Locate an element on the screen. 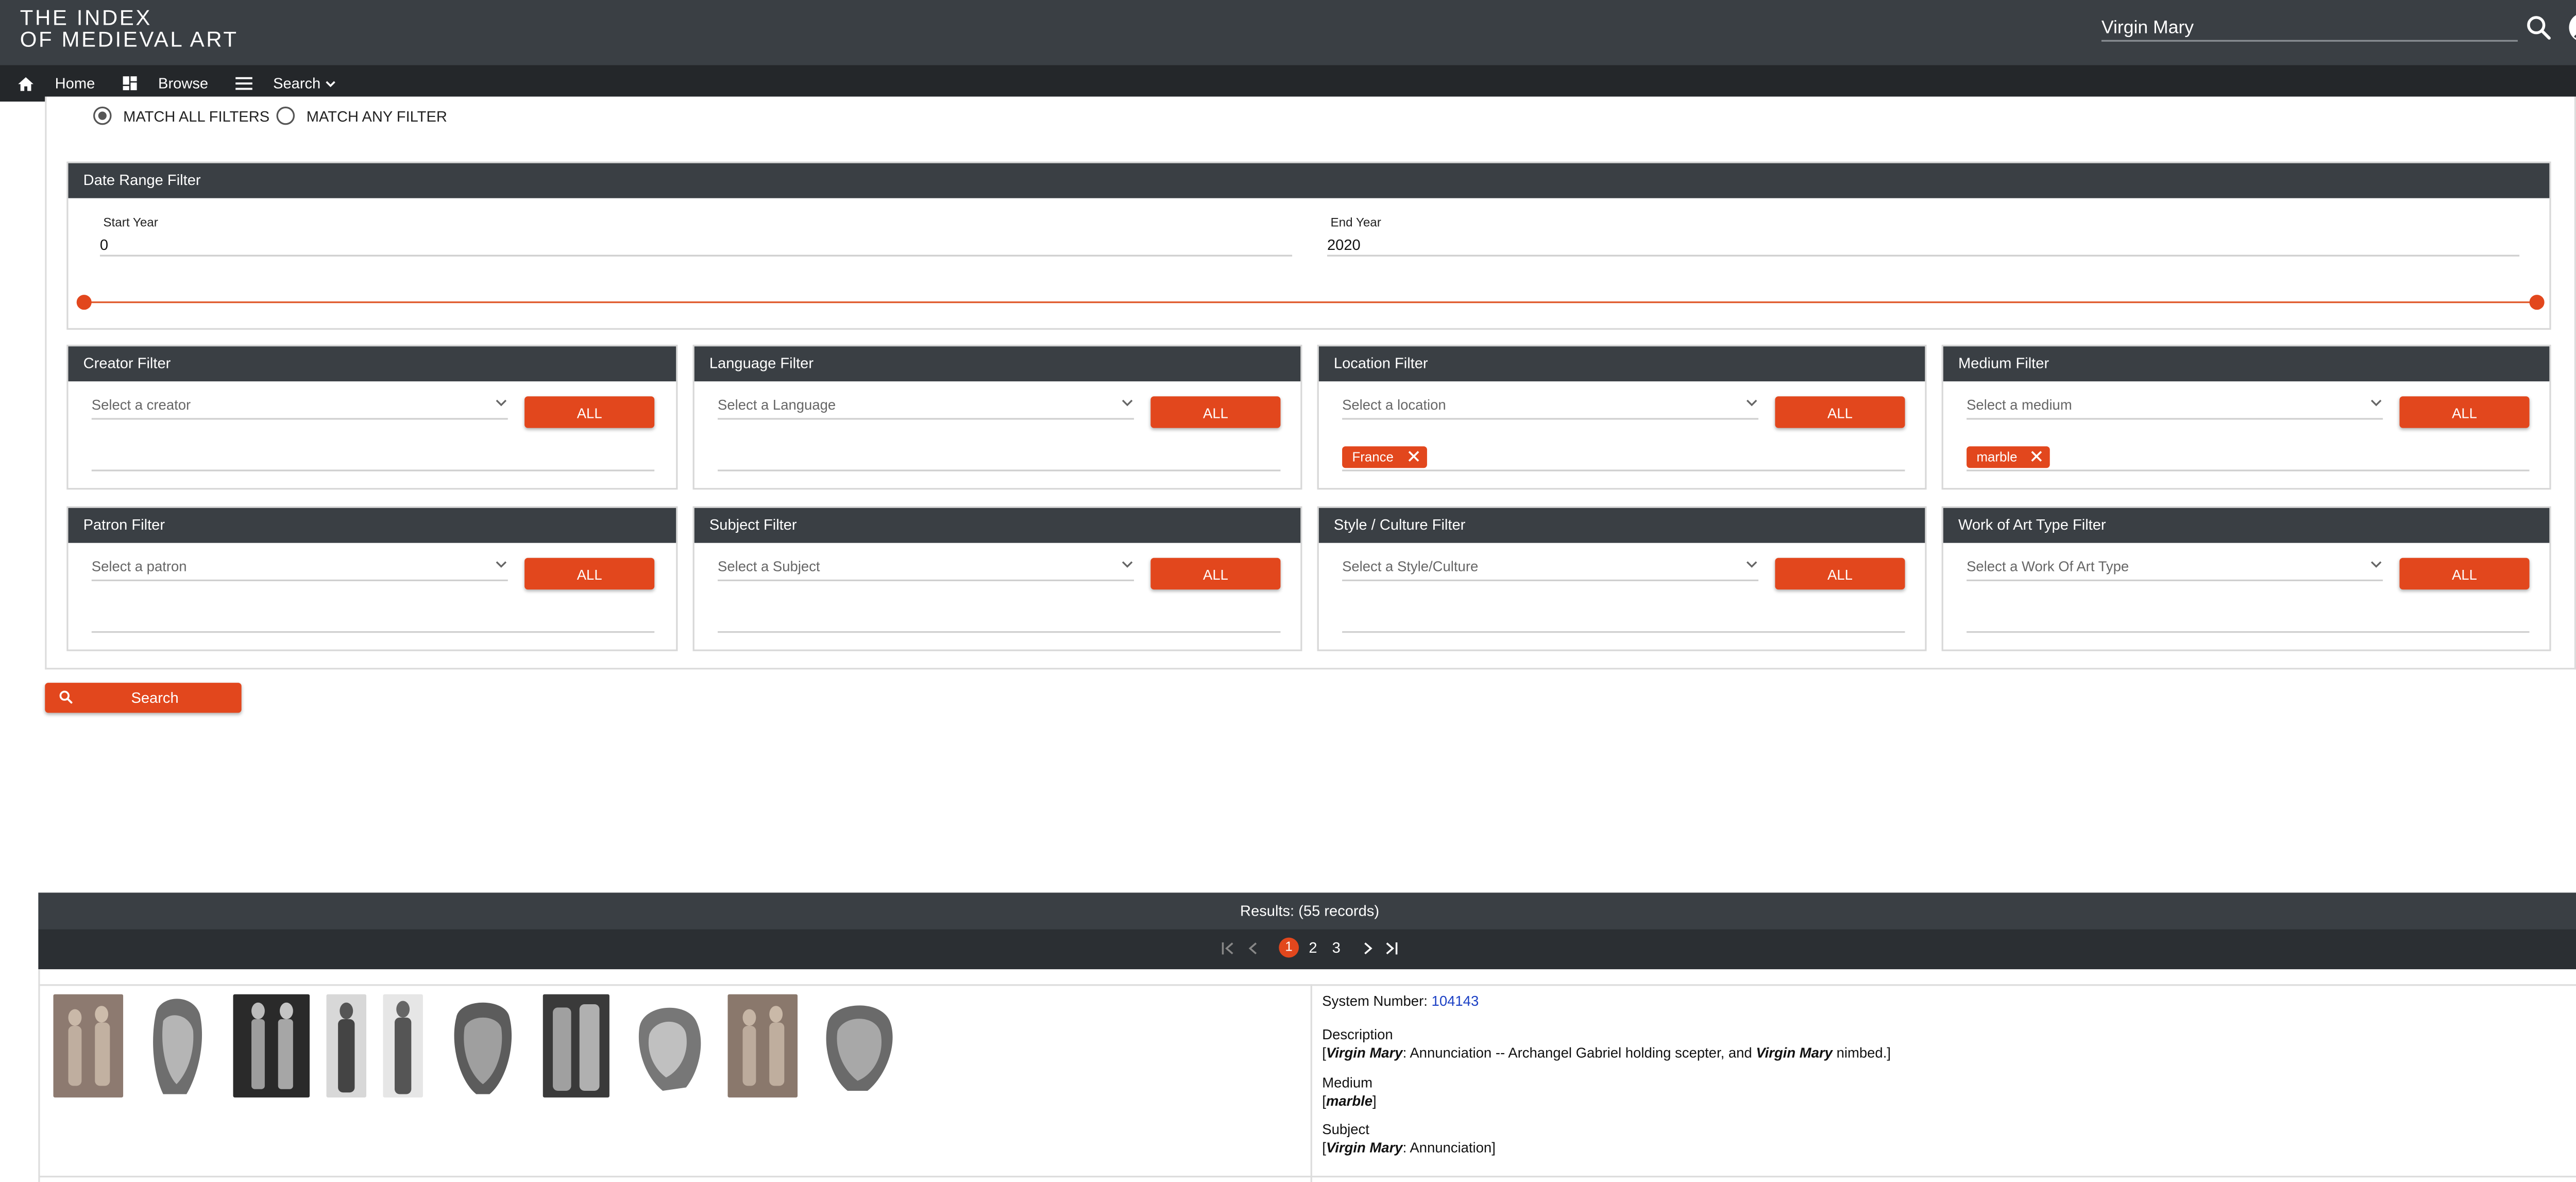  creator-all-button: ALL is located at coordinates (589, 412).